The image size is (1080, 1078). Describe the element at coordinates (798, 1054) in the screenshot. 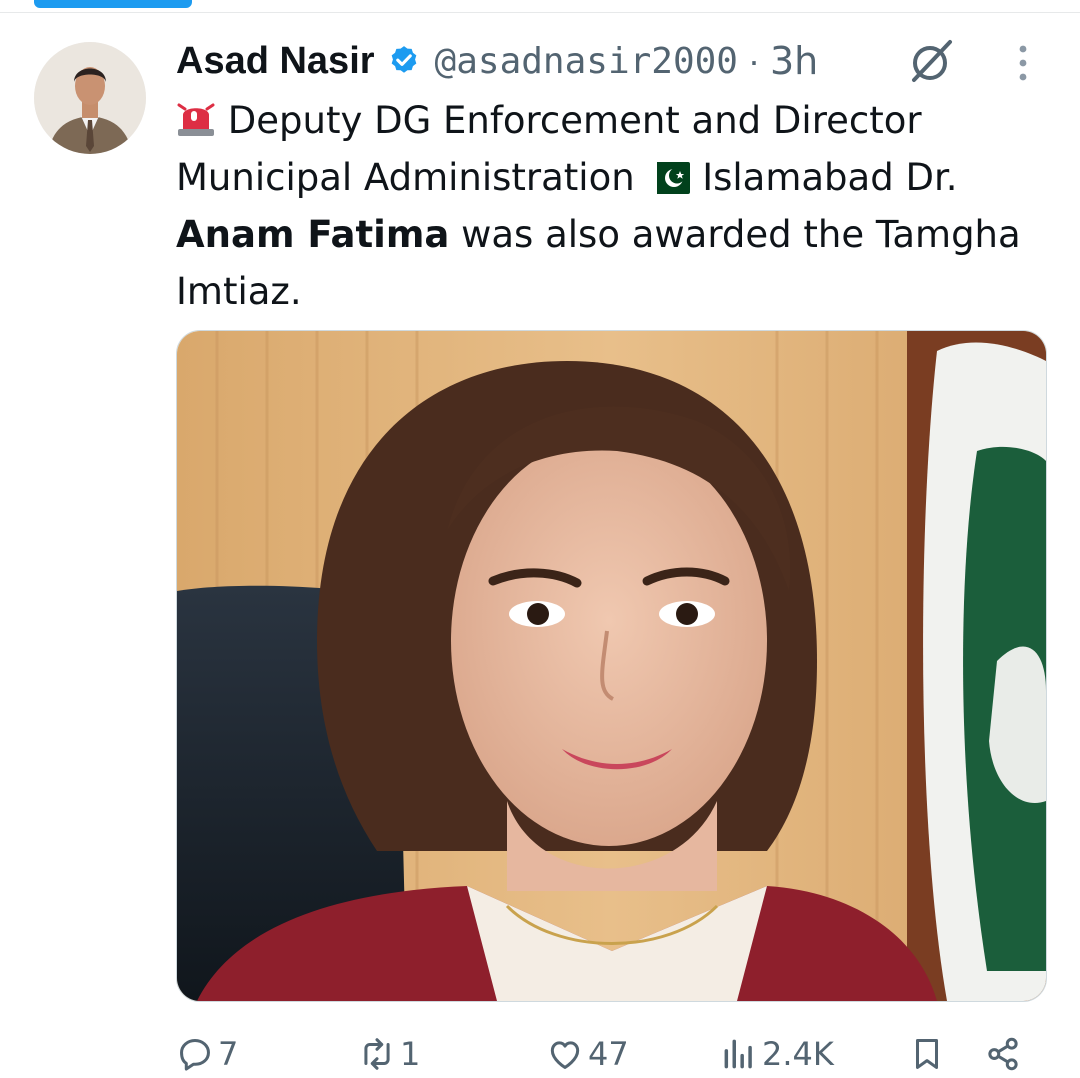

I see `views-count: 2.4K` at that location.